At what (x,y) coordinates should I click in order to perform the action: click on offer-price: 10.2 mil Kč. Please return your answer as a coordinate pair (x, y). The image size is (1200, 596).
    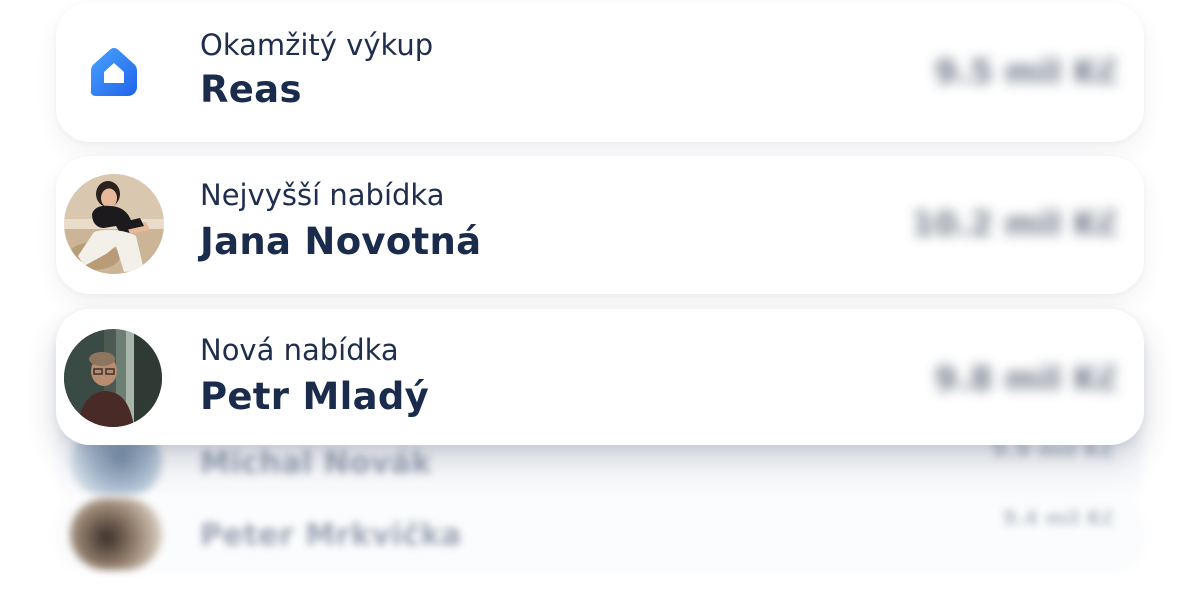
    Looking at the image, I should click on (1014, 223).